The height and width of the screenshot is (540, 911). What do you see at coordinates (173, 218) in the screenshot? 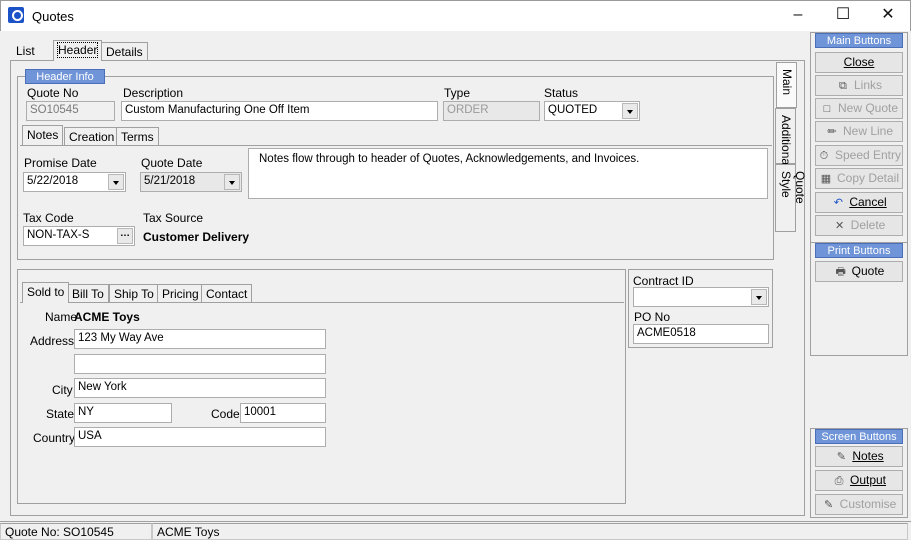
I see `tax-source-label: Tax Source` at bounding box center [173, 218].